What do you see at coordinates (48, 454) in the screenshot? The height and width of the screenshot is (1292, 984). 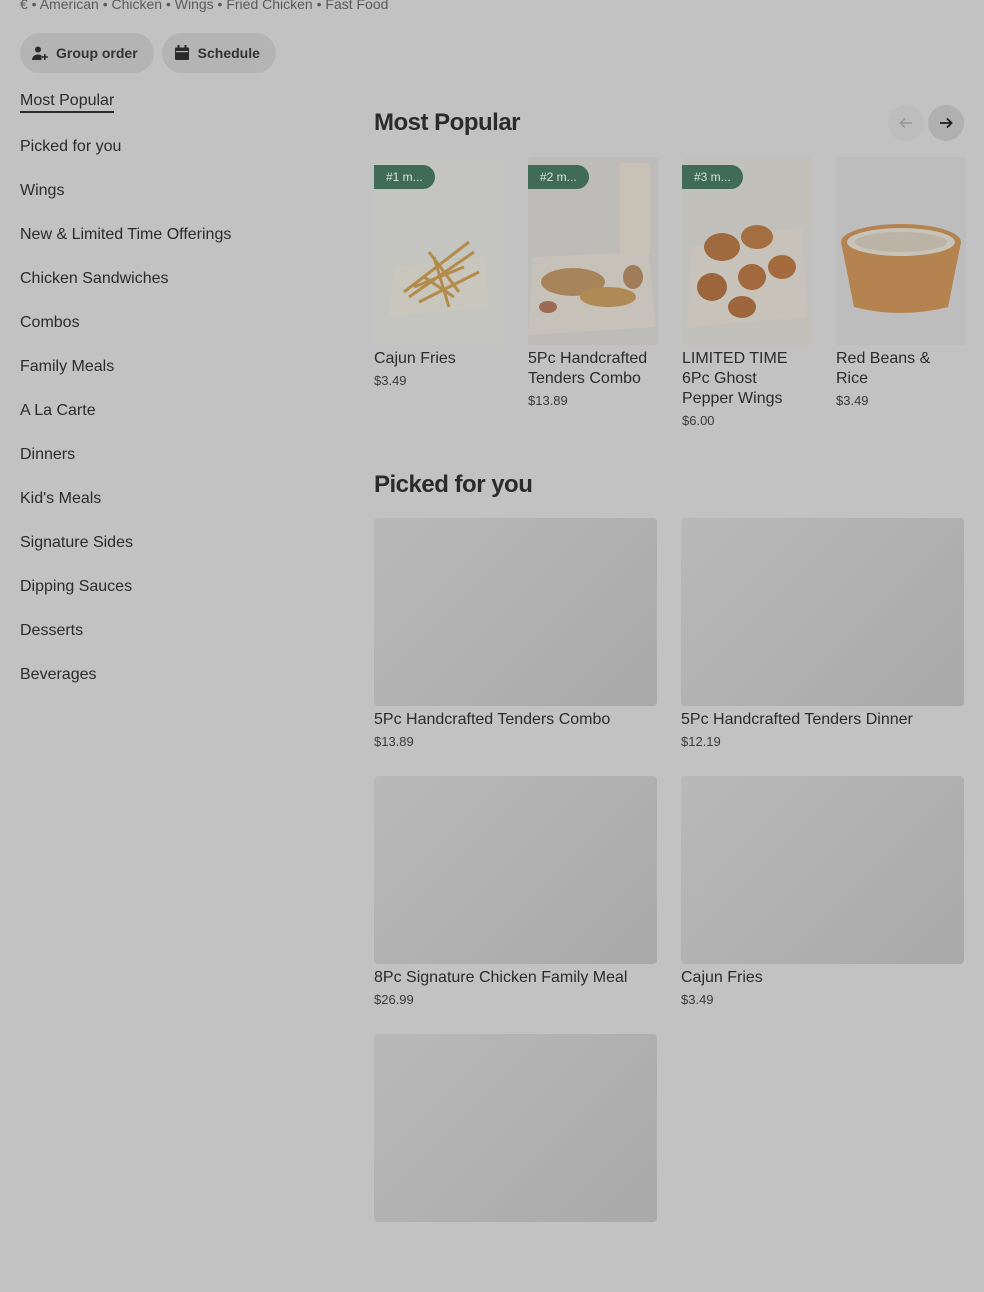 I see `sidebar-item-label: Dinners` at bounding box center [48, 454].